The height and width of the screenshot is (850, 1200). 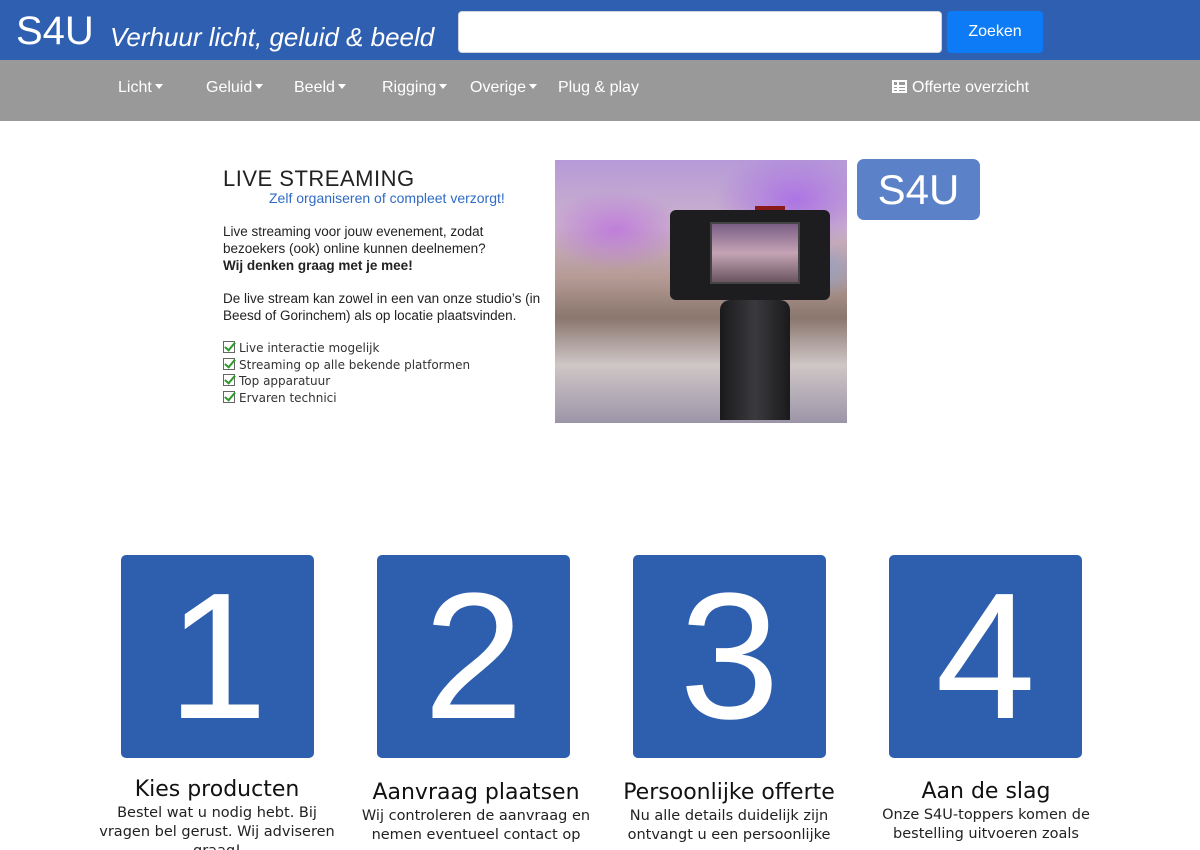 What do you see at coordinates (288, 398) in the screenshot?
I see `list-item-label: Ervaren technici` at bounding box center [288, 398].